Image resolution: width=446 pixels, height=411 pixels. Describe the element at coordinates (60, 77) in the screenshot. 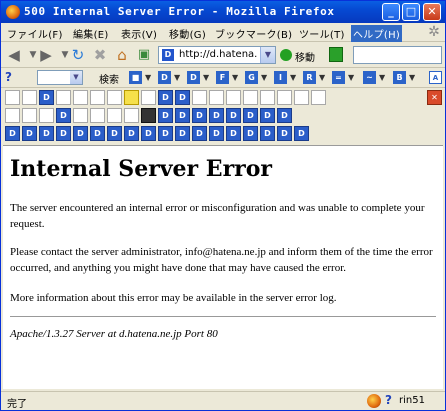

I see `search-engine-select: ▼` at that location.